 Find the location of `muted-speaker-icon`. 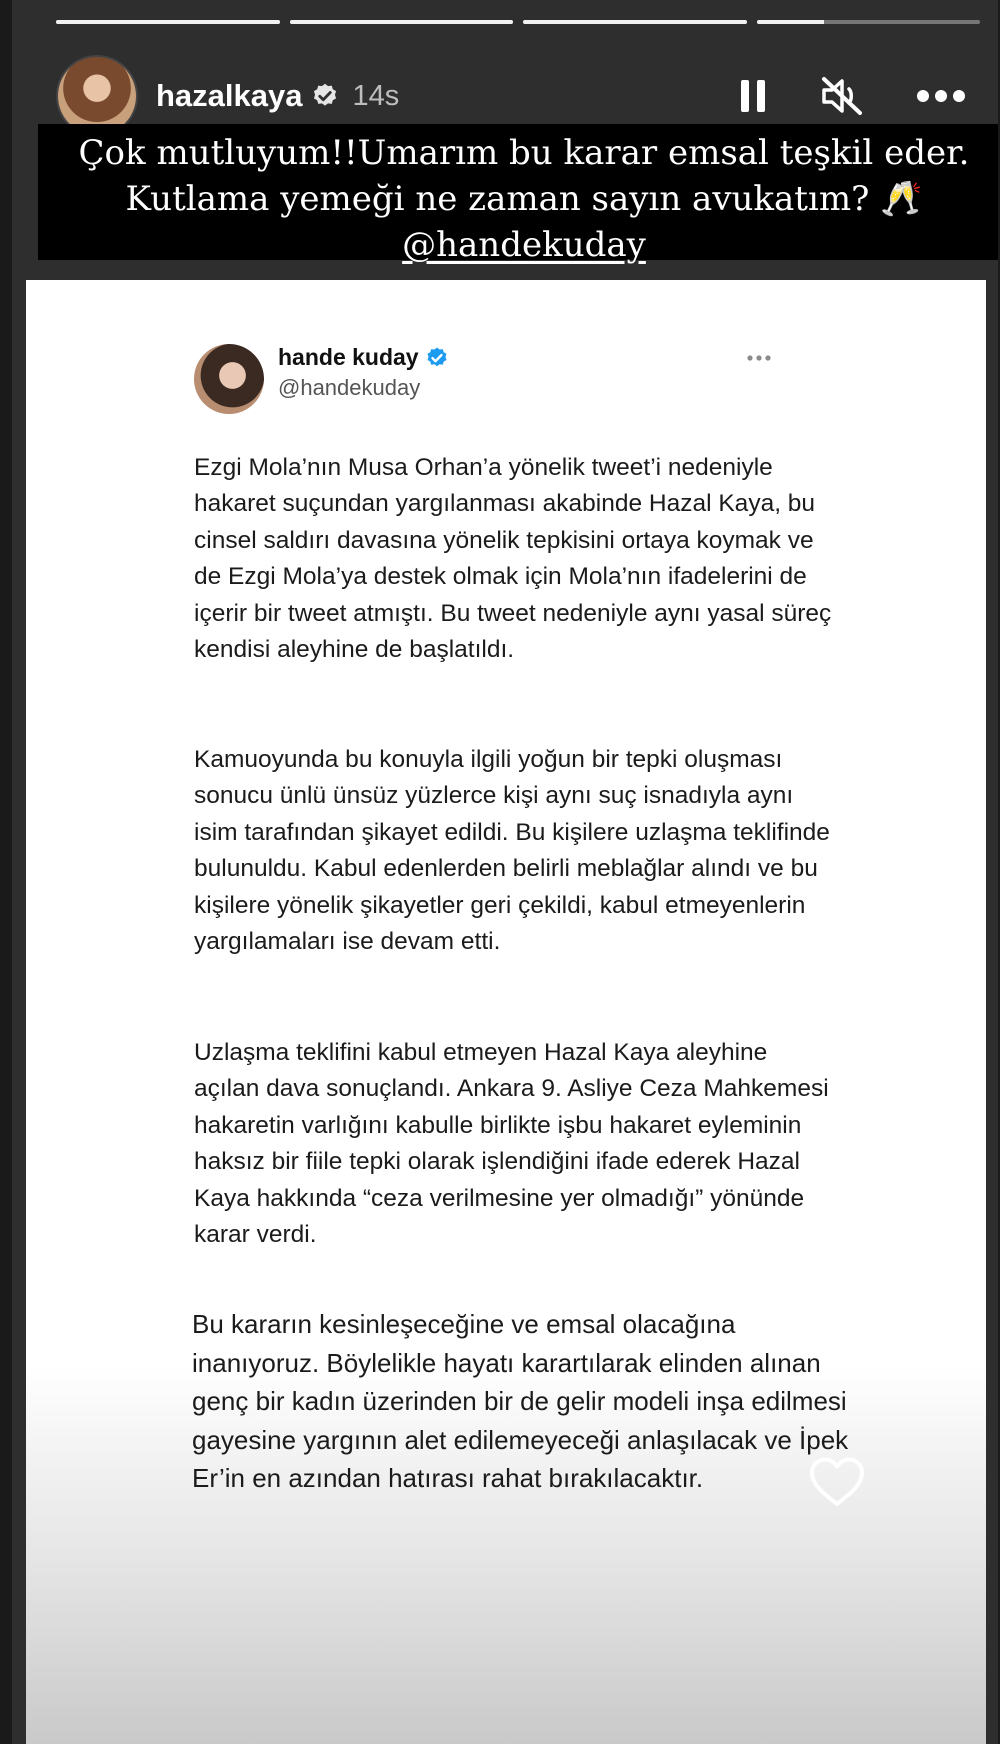

muted-speaker-icon is located at coordinates (842, 96).